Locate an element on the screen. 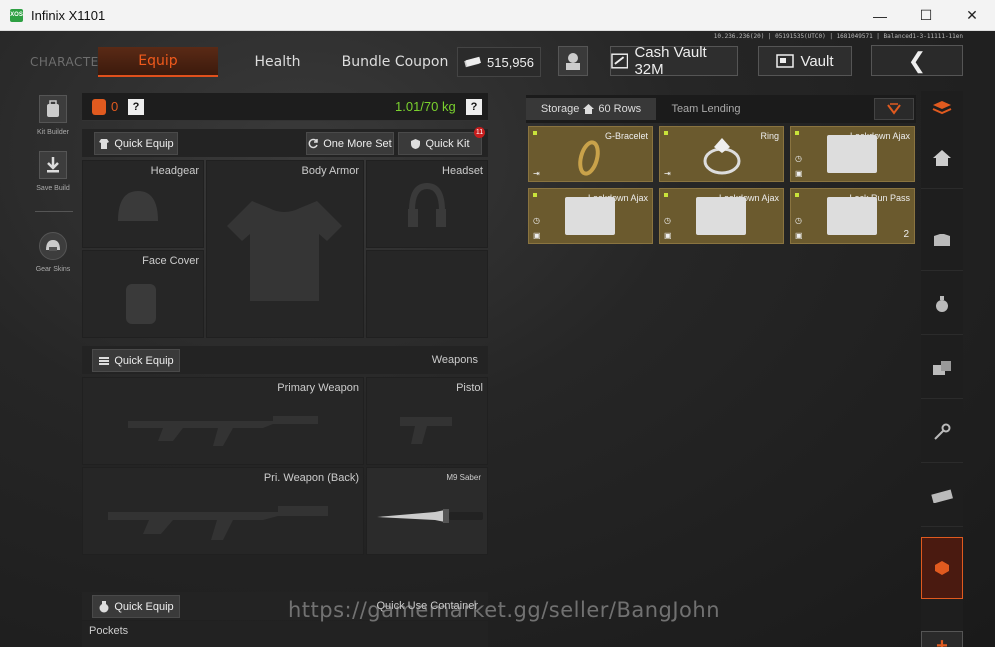 The width and height of the screenshot is (995, 647). category-grenade-icon is located at coordinates (942, 304).